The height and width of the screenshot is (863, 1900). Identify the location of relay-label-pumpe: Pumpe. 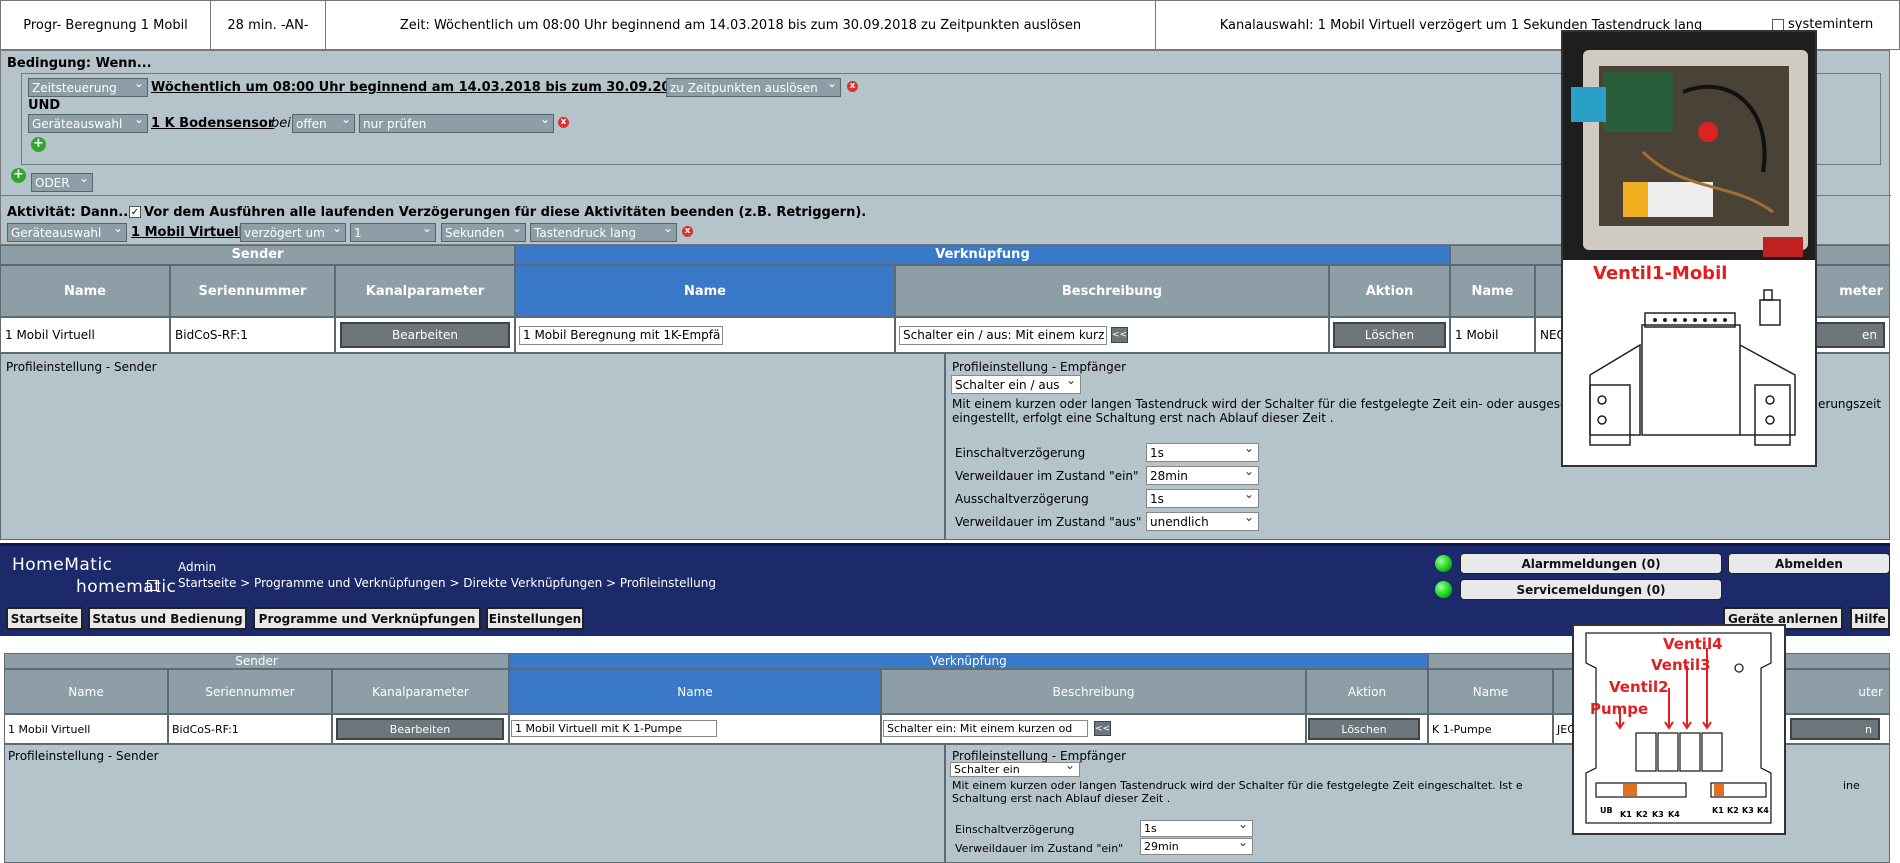
(1619, 709).